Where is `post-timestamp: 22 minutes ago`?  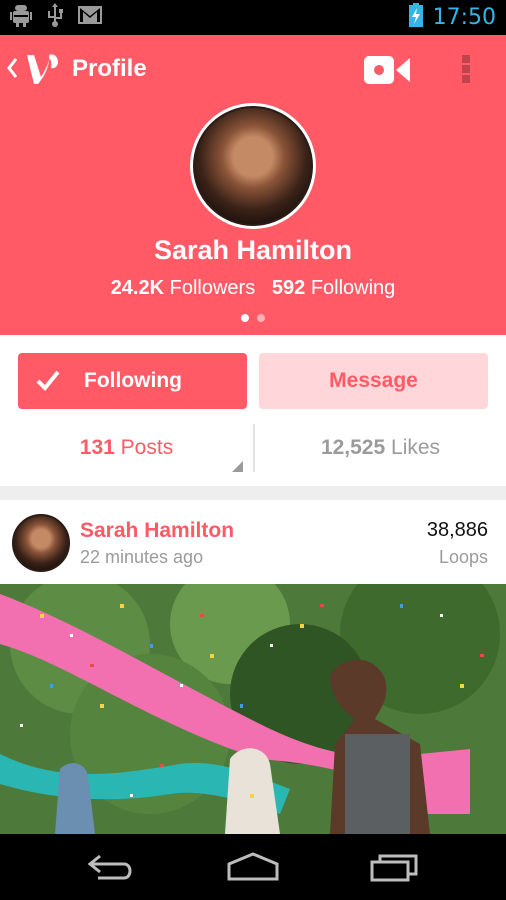
post-timestamp: 22 minutes ago is located at coordinates (142, 557).